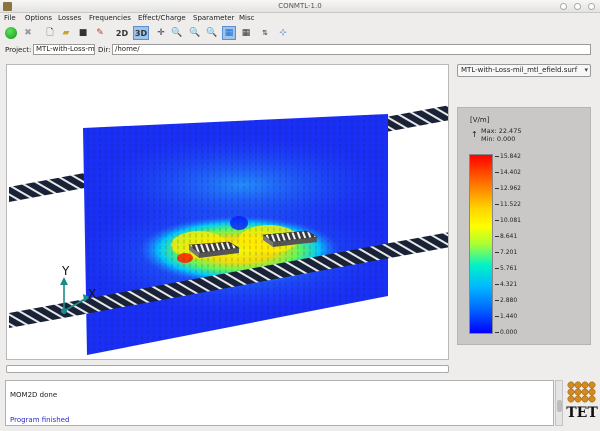 This screenshot has height=431, width=600. What do you see at coordinates (480, 120) in the screenshot?
I see `legend-unit: [V/m]` at bounding box center [480, 120].